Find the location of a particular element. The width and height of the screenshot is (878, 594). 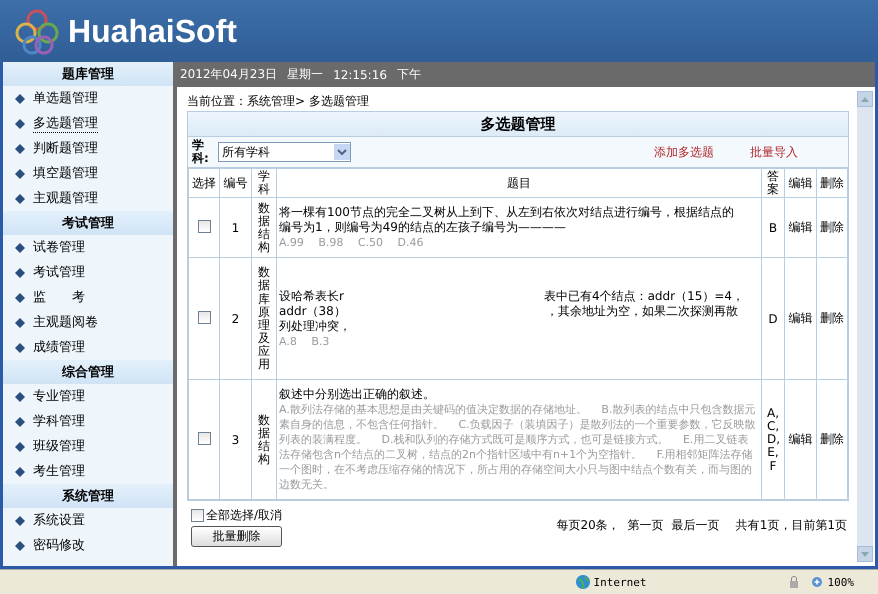

sidebar-item: 单选题管理 is located at coordinates (65, 98).